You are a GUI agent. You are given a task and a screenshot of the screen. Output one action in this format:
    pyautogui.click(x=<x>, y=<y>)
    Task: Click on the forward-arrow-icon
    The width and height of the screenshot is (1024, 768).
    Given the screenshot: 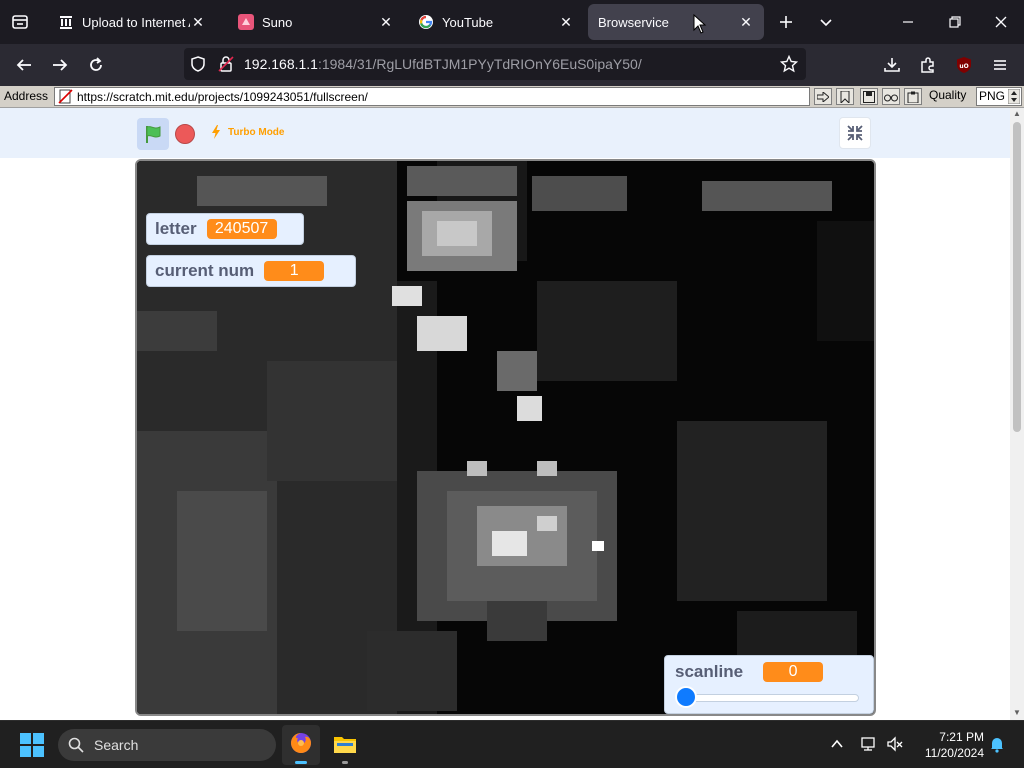 What is the action you would take?
    pyautogui.click(x=60, y=65)
    